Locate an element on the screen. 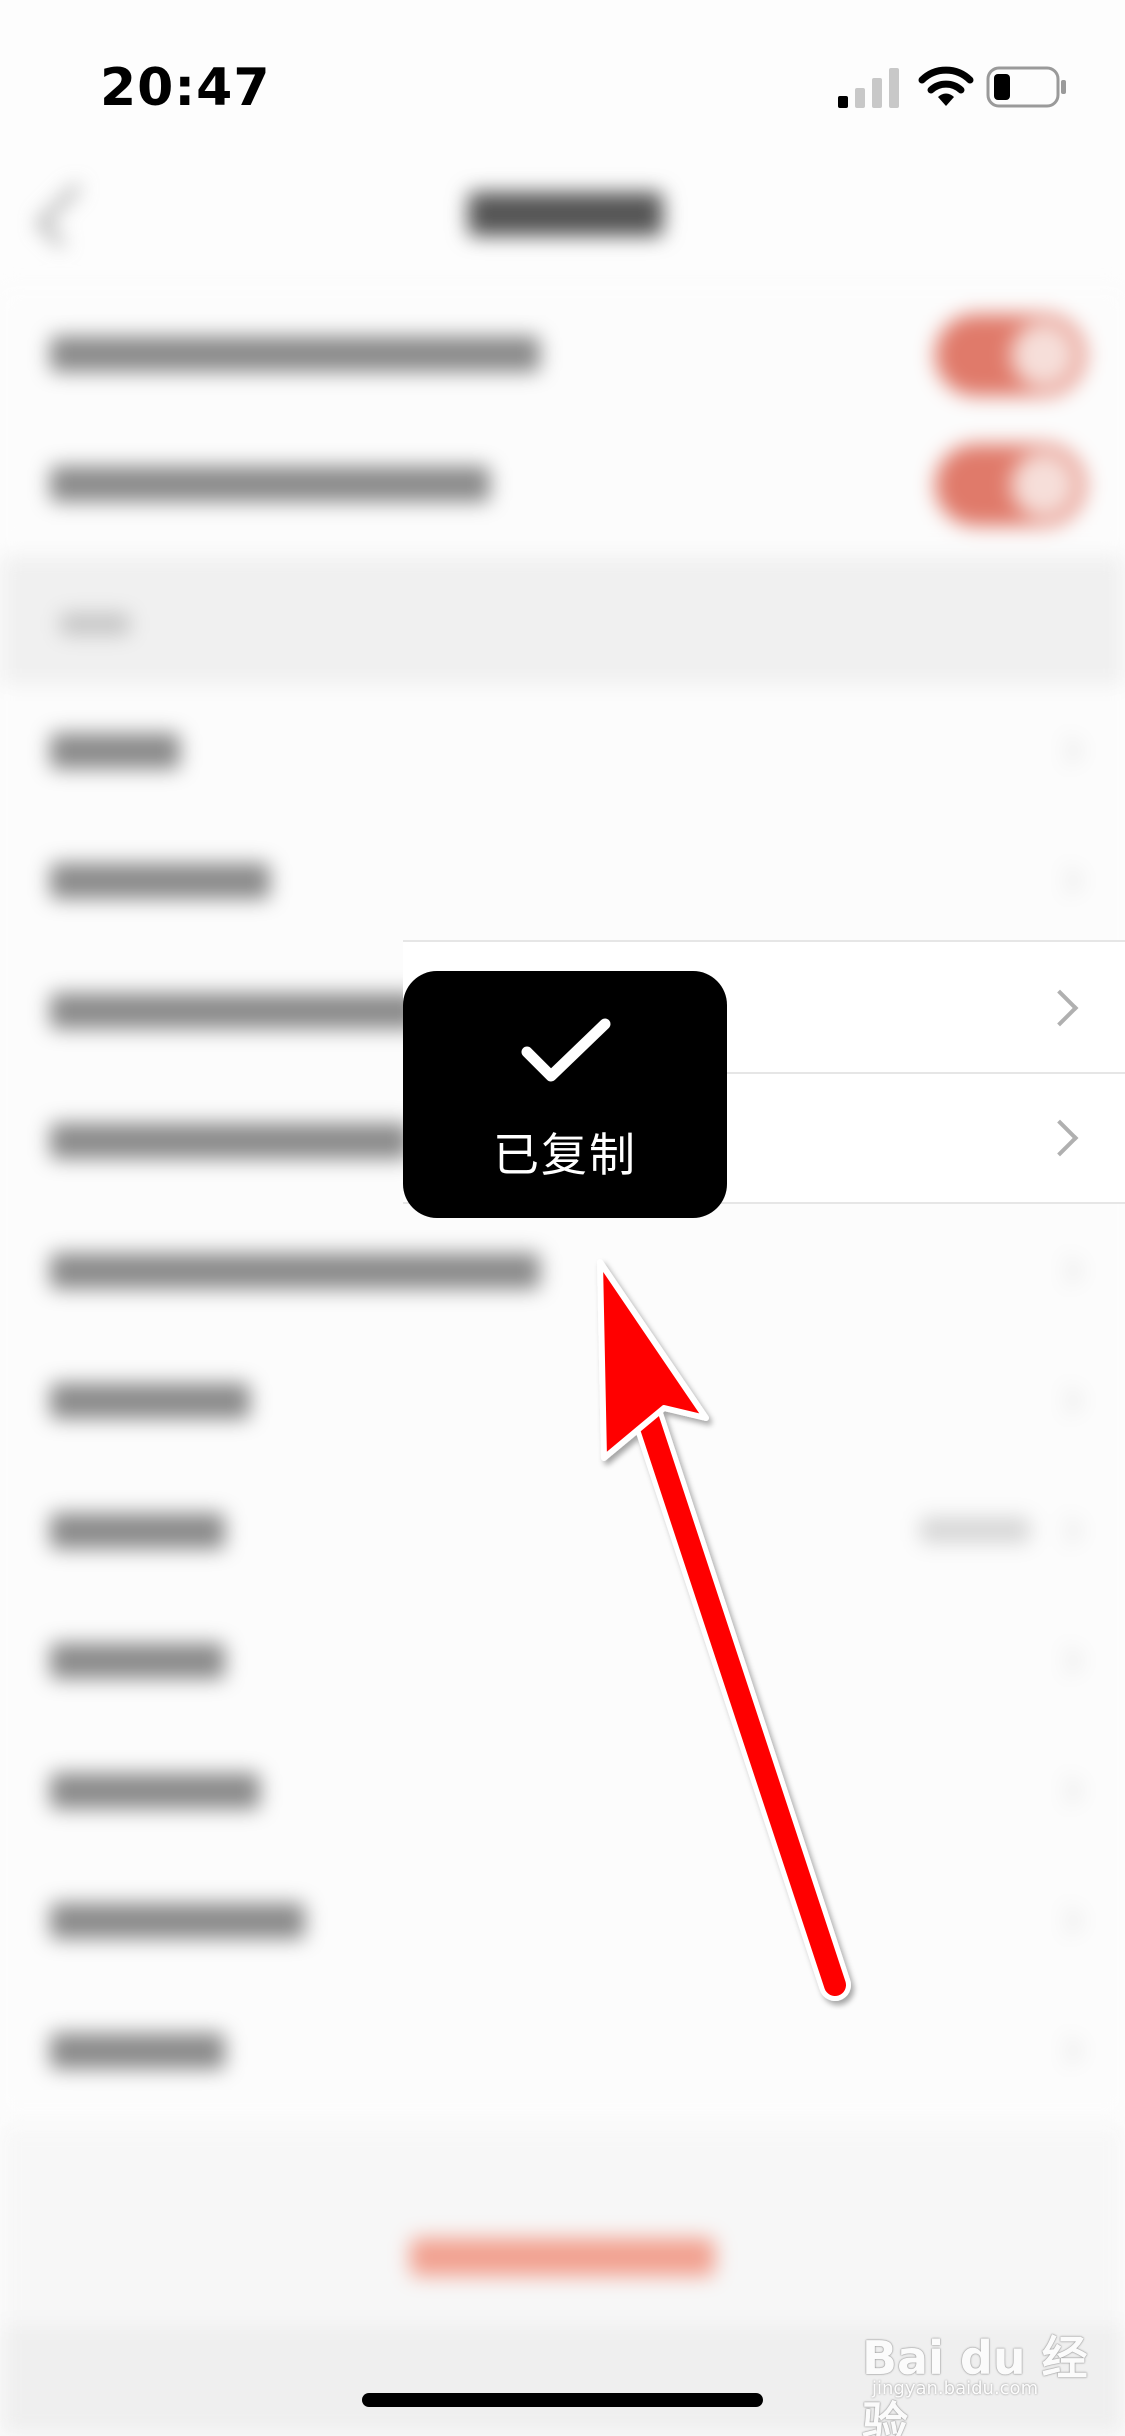 The width and height of the screenshot is (1125, 2436). status-bar: 20:47 is located at coordinates (562, 70).